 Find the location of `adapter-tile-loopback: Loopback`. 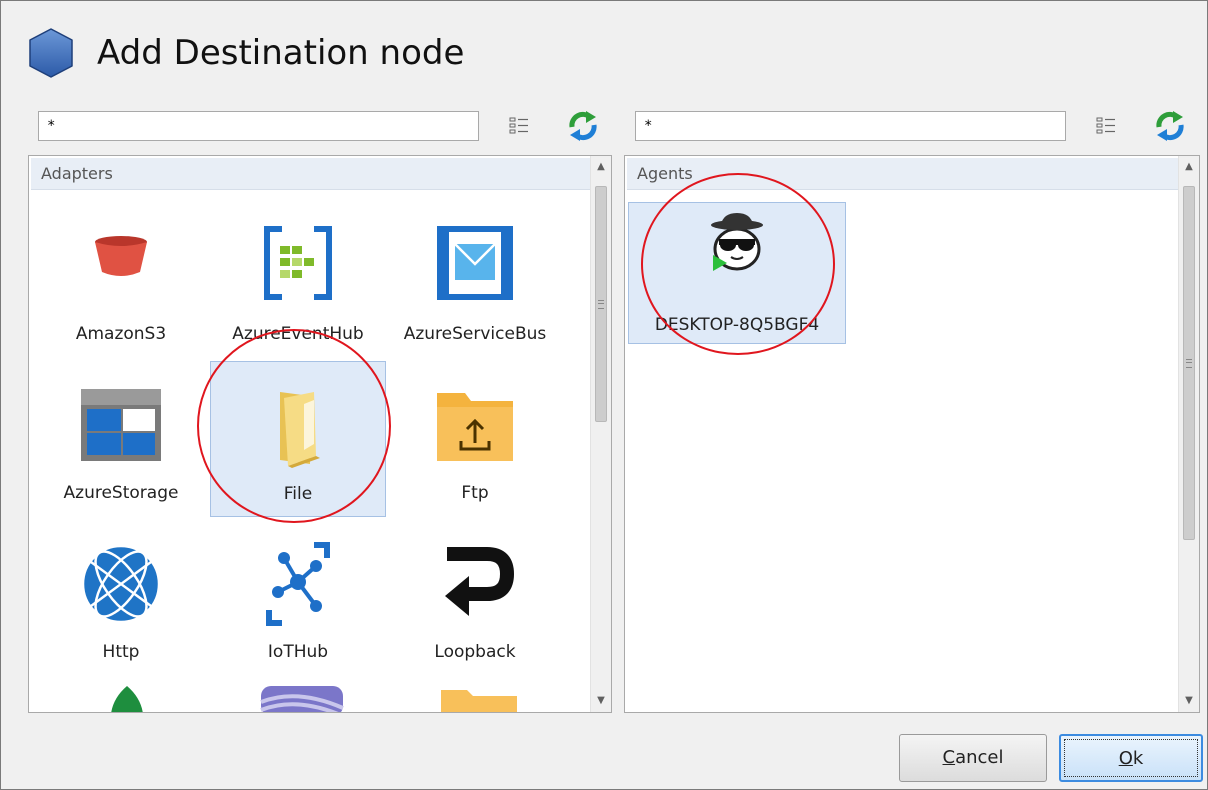

adapter-tile-loopback: Loopback is located at coordinates (475, 598).